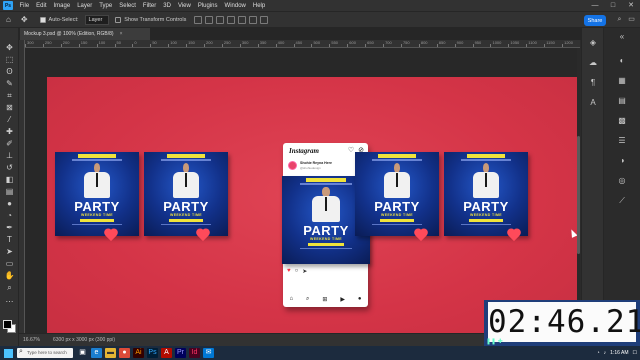  I want to click on indesign-icon: Id, so click(194, 353).